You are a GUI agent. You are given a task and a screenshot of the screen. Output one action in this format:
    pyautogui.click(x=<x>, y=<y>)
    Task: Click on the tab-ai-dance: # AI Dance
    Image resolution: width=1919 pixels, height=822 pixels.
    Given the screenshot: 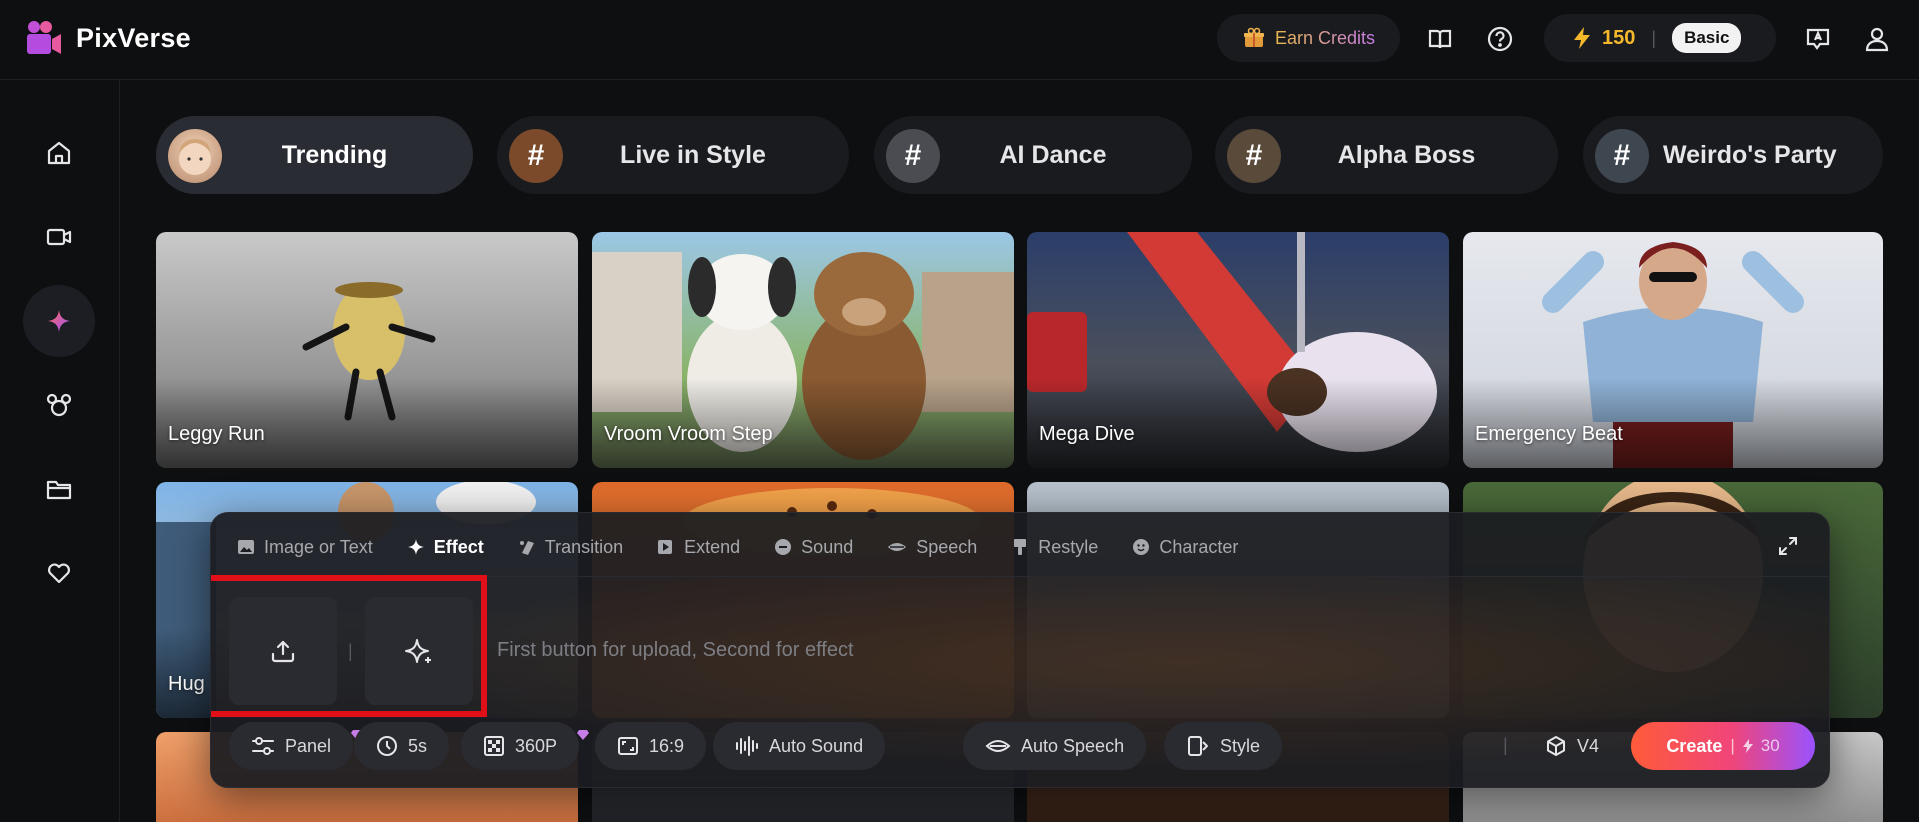 What is the action you would take?
    pyautogui.click(x=1033, y=155)
    